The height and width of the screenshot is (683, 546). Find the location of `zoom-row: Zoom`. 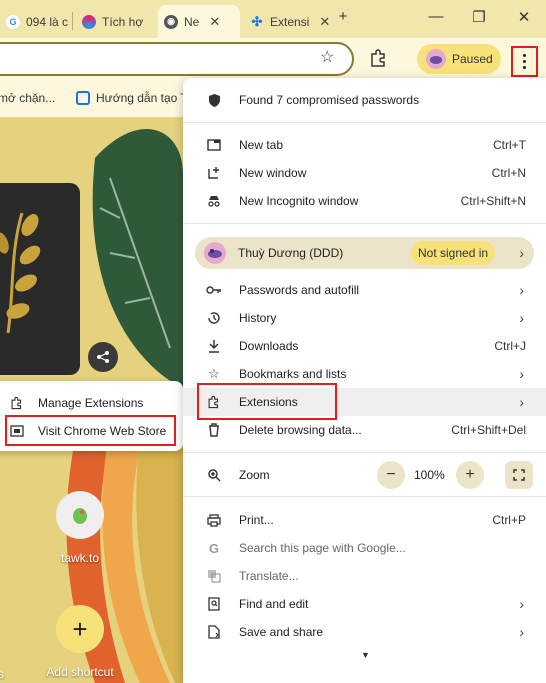

zoom-row: Zoom is located at coordinates (364, 475).